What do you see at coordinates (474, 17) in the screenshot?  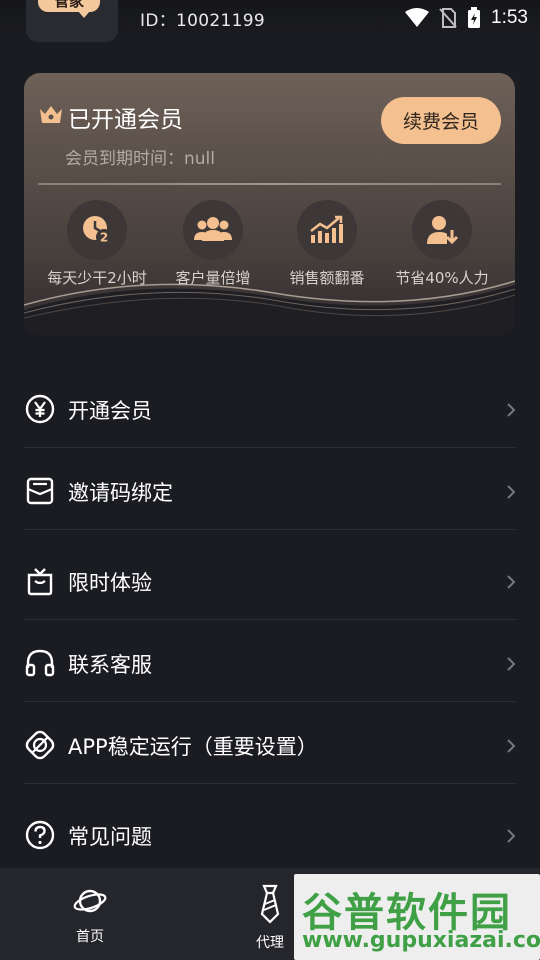 I see `battery-charging-icon` at bounding box center [474, 17].